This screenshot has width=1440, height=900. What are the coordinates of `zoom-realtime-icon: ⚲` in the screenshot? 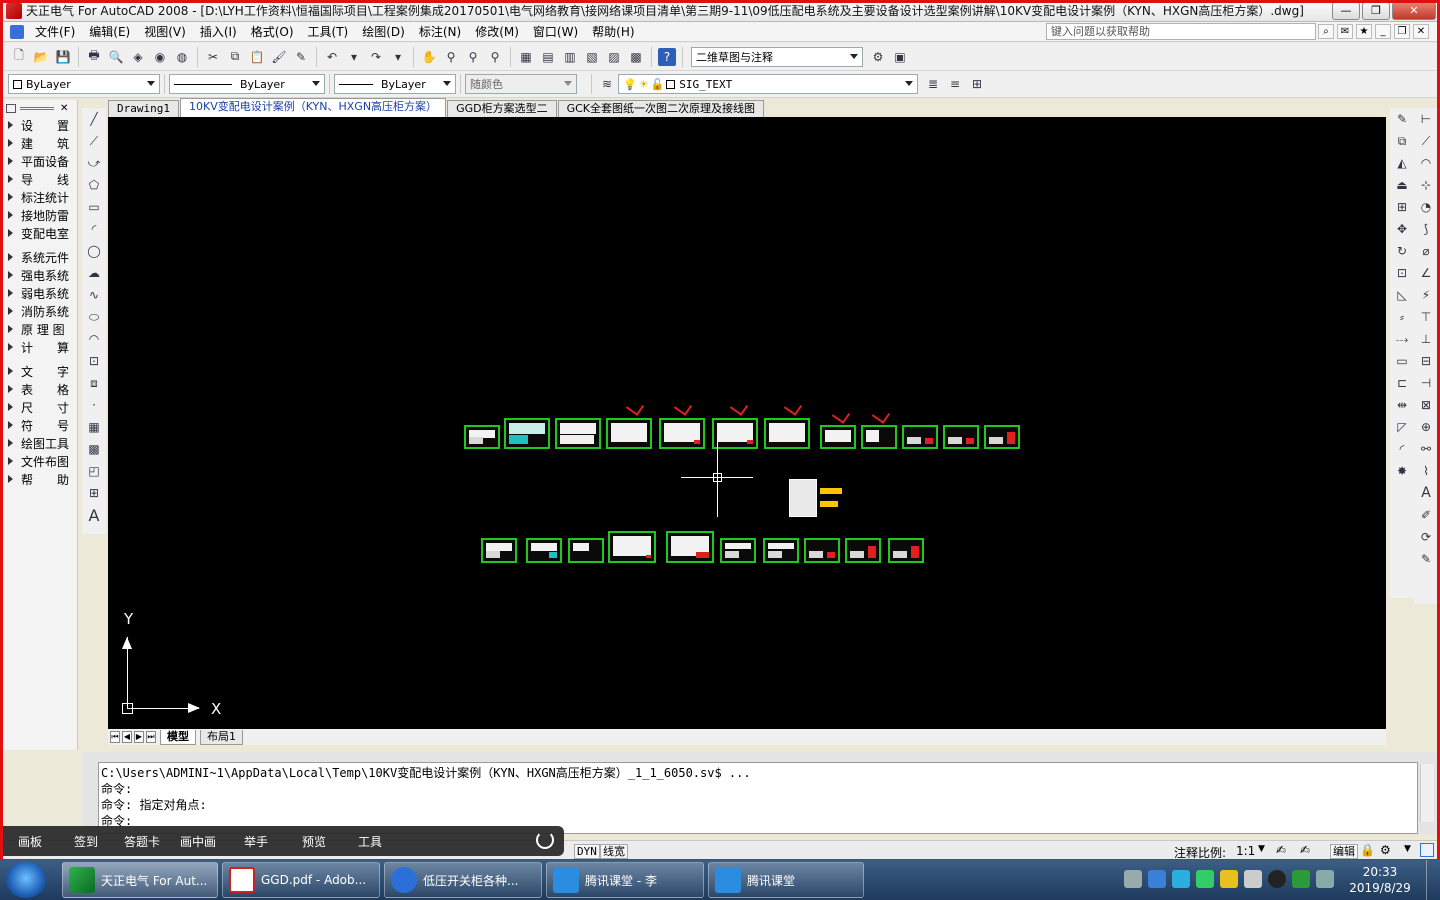 It's located at (451, 57).